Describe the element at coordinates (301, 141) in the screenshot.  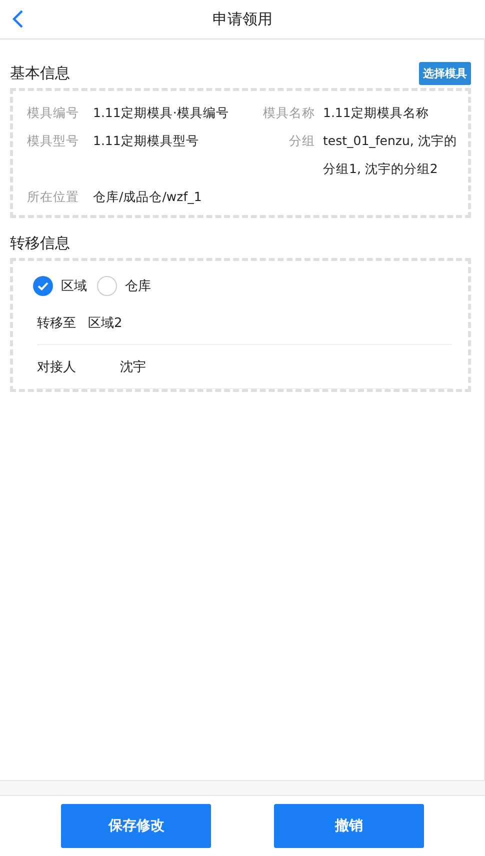
I see `field-label: 分组` at that location.